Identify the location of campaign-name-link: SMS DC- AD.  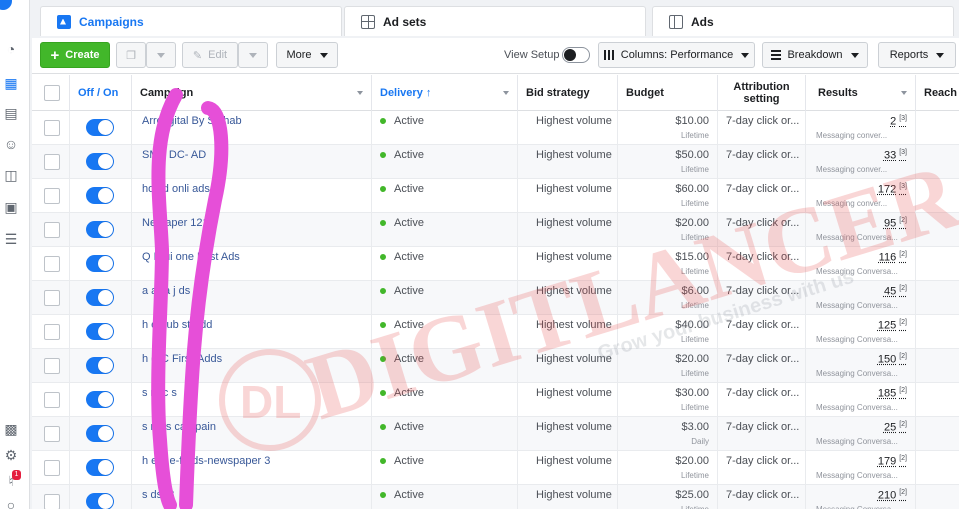
(174, 155).